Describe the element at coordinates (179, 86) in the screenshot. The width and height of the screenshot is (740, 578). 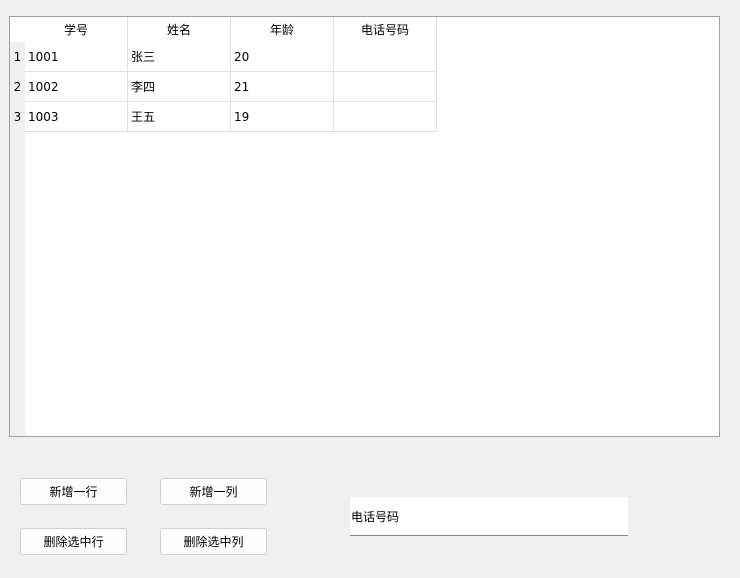
I see `table-cell: 李四` at that location.